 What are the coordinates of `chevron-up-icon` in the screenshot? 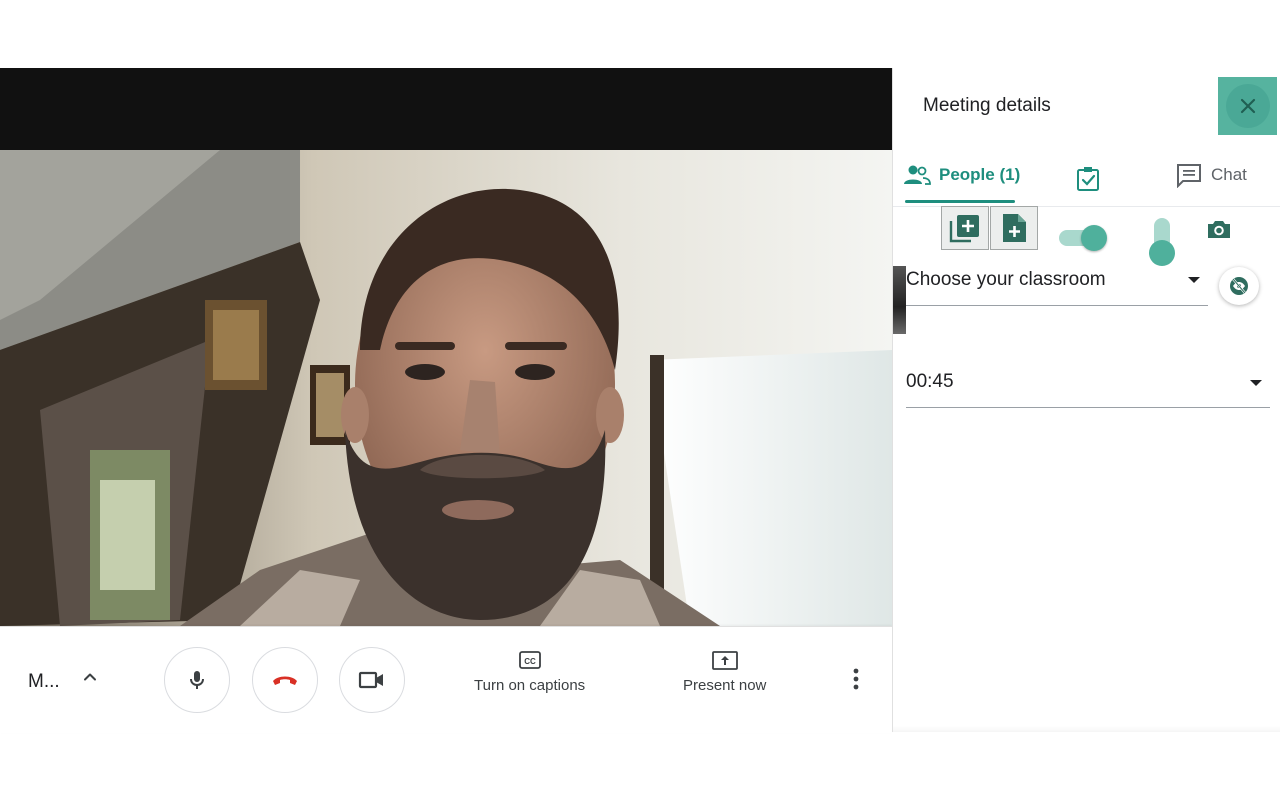 It's located at (90, 677).